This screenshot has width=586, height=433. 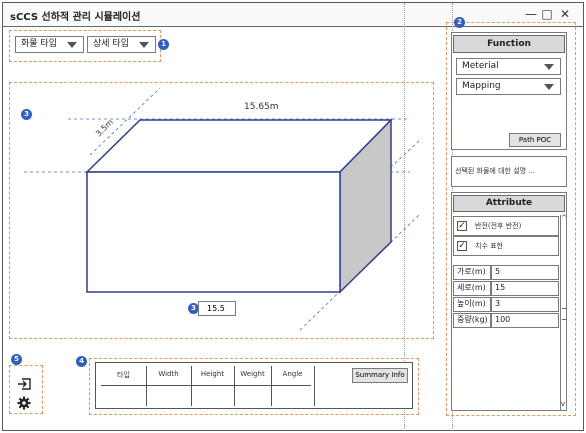 What do you see at coordinates (506, 246) in the screenshot?
I see `check-row-dimension` at bounding box center [506, 246].